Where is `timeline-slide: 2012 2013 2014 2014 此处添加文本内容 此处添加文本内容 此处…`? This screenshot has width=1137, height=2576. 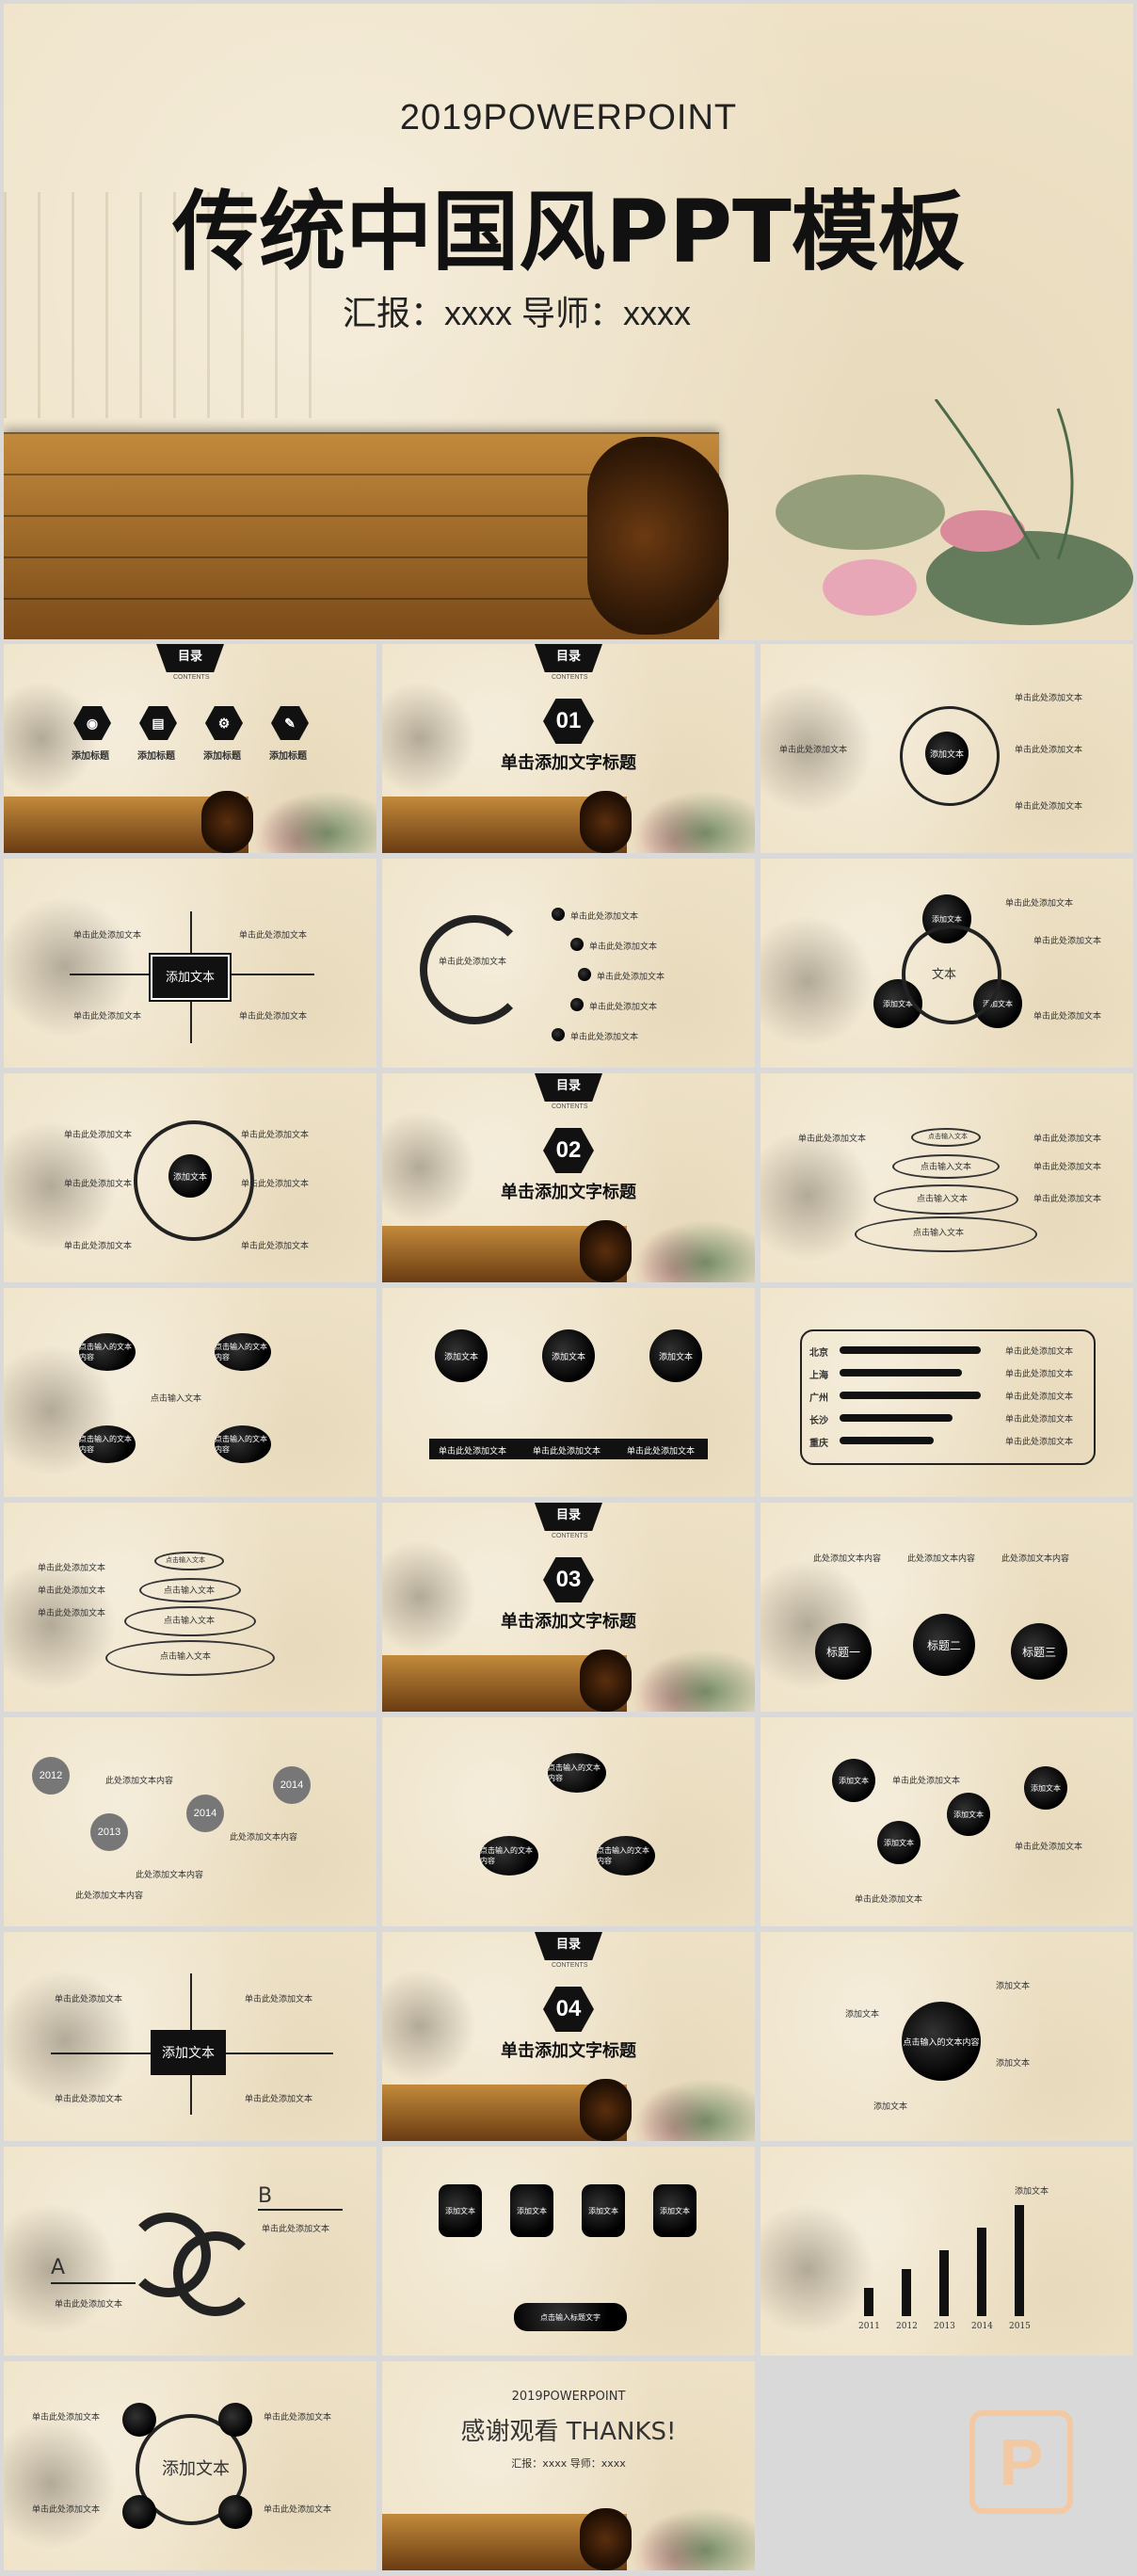 timeline-slide: 2012 2013 2014 2014 此处添加文本内容 此处添加文本内容 此处… is located at coordinates (190, 1821).